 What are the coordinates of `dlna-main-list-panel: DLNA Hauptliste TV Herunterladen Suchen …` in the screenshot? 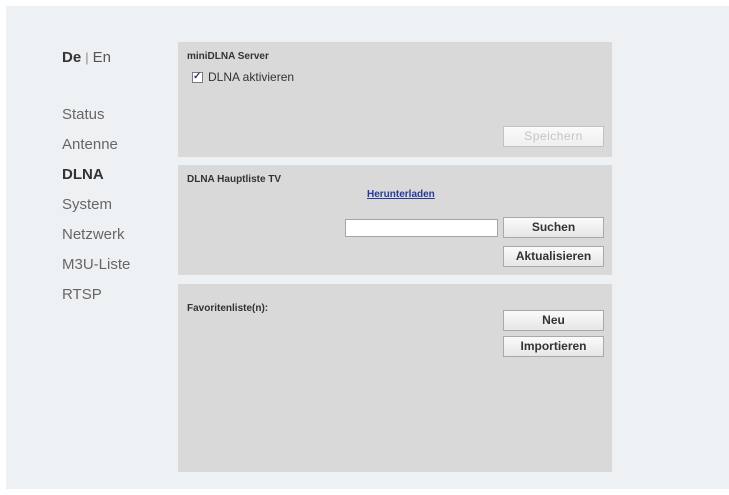 It's located at (395, 220).